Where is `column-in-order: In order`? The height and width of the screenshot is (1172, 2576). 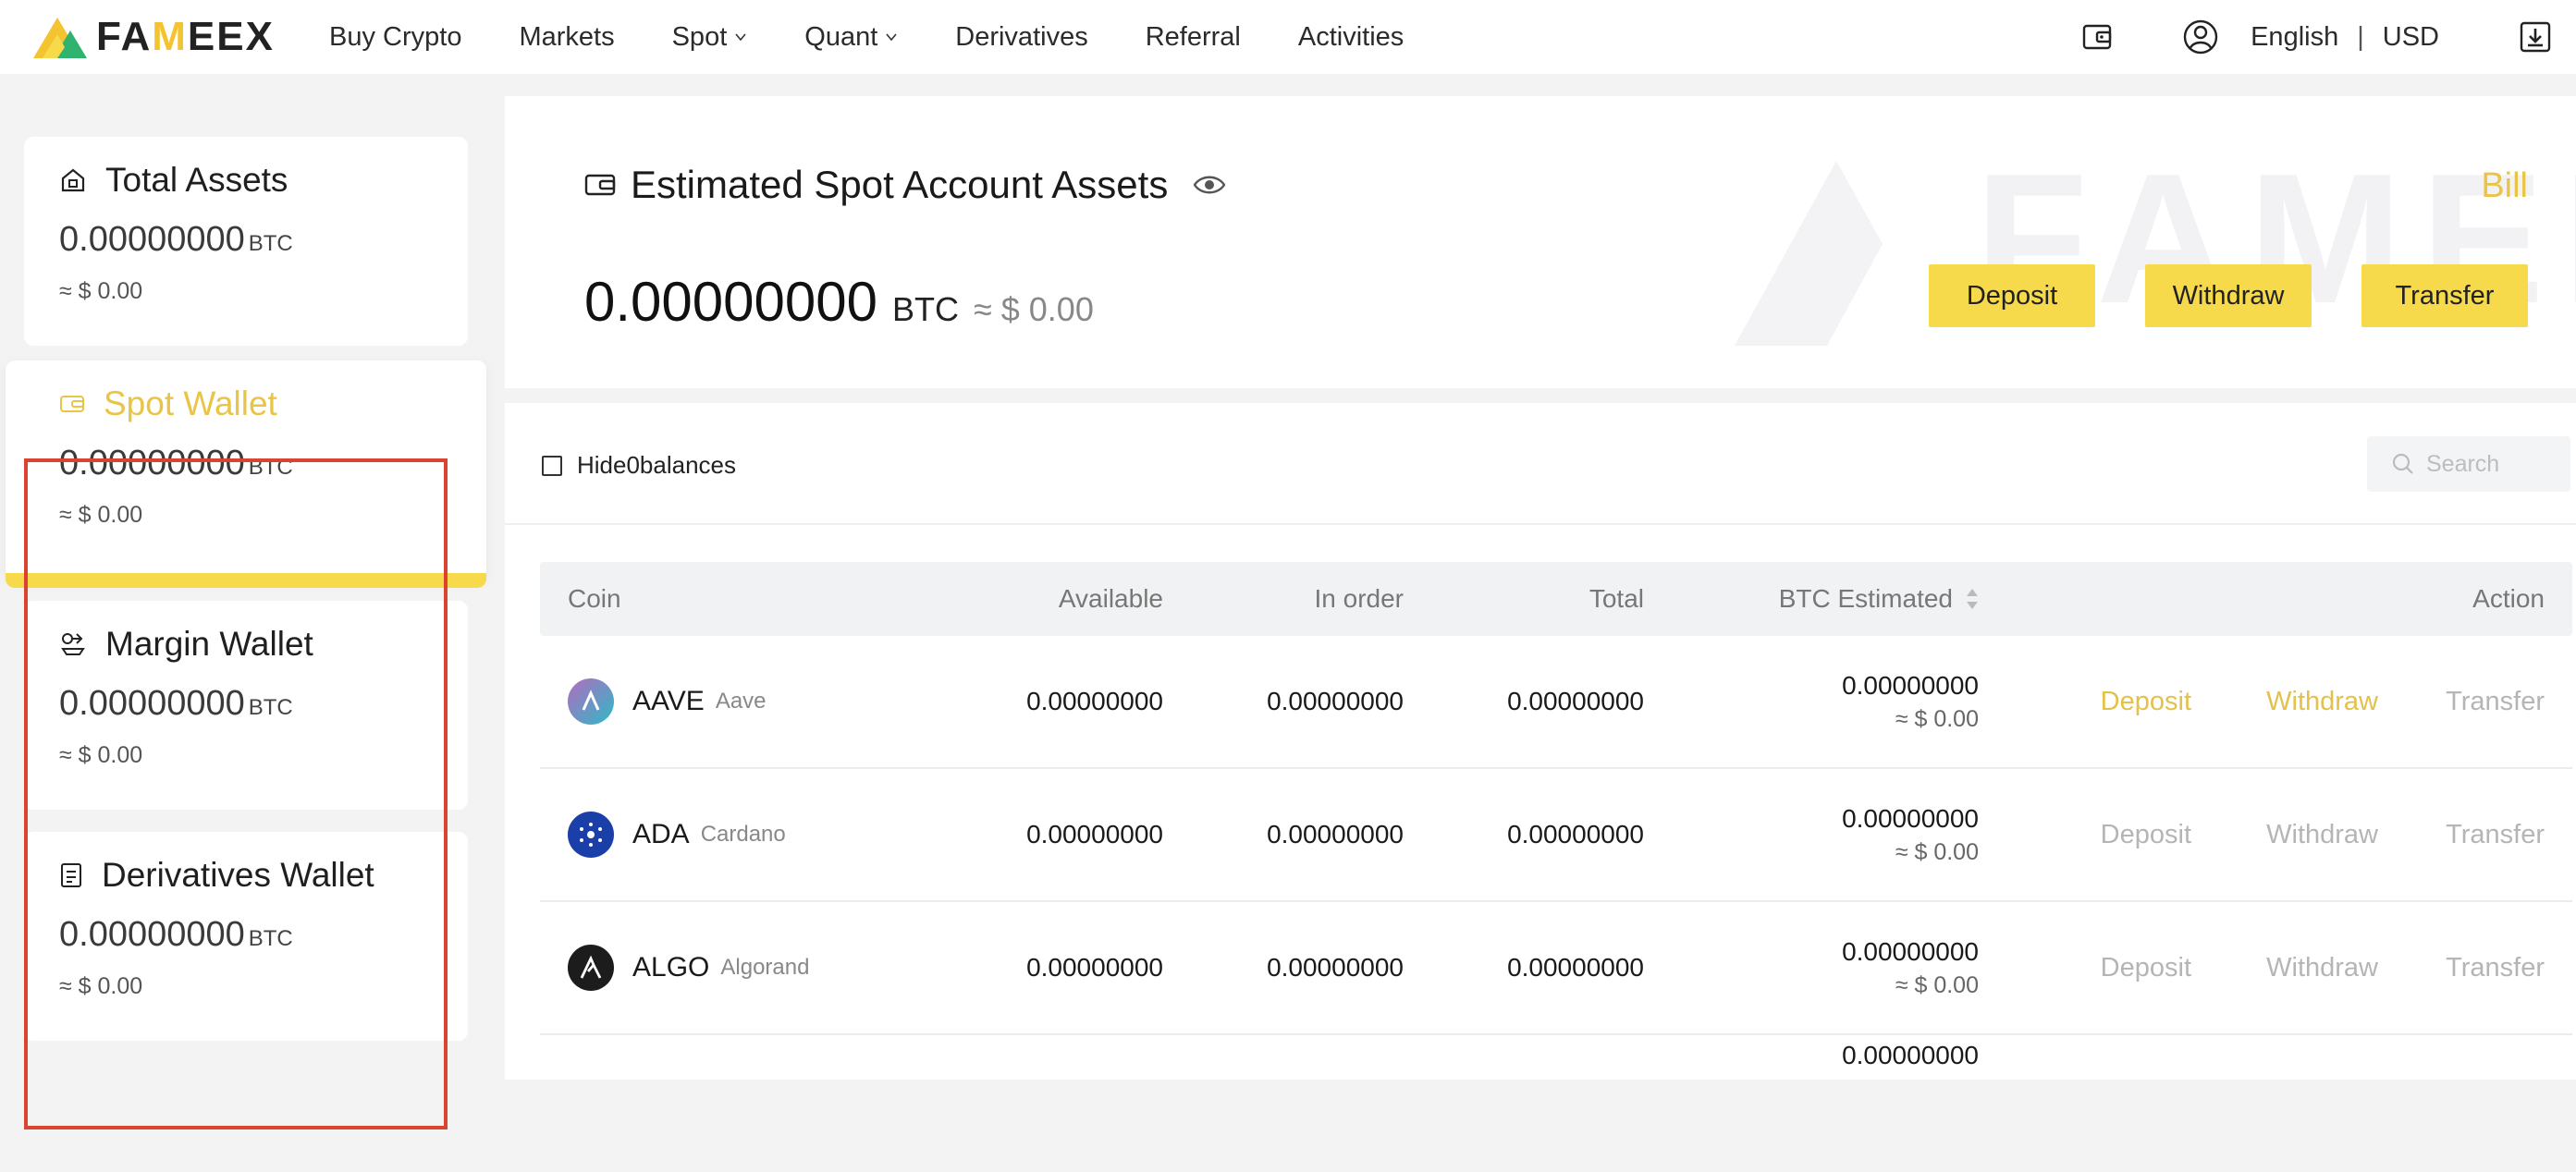 column-in-order: In order is located at coordinates (1360, 599).